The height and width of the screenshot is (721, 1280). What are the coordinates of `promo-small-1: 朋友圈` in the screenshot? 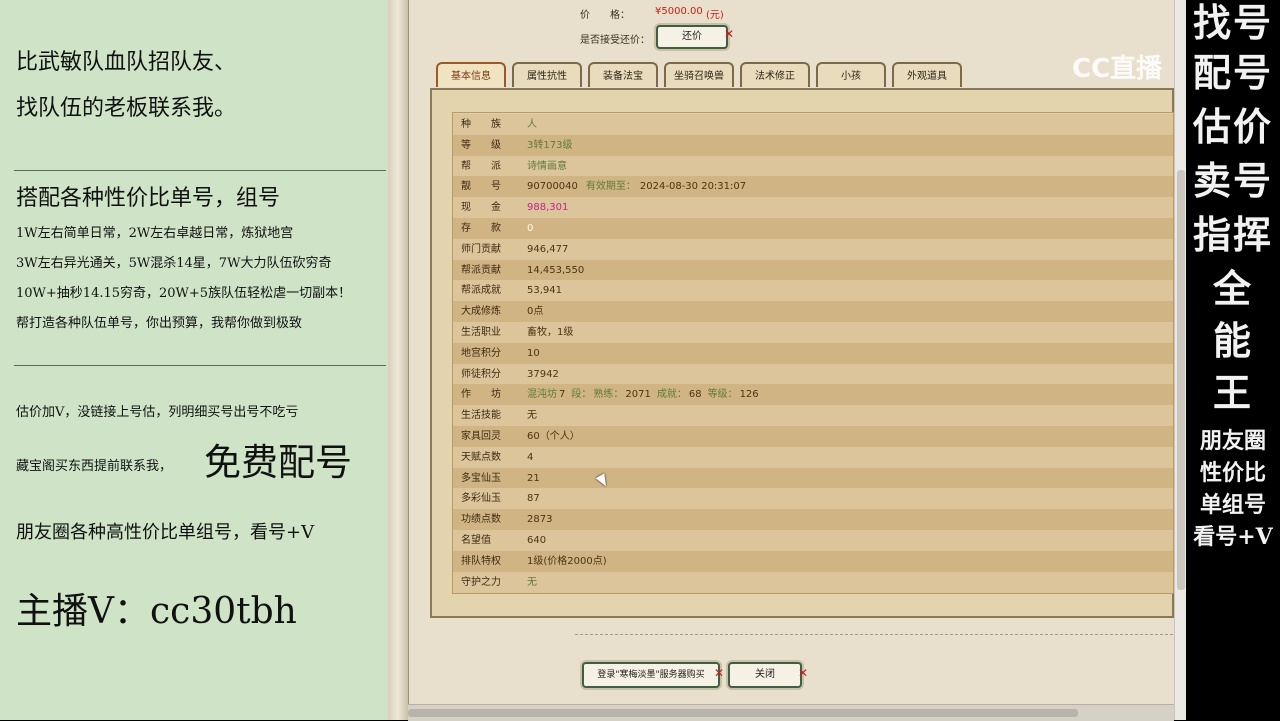 It's located at (1232, 441).